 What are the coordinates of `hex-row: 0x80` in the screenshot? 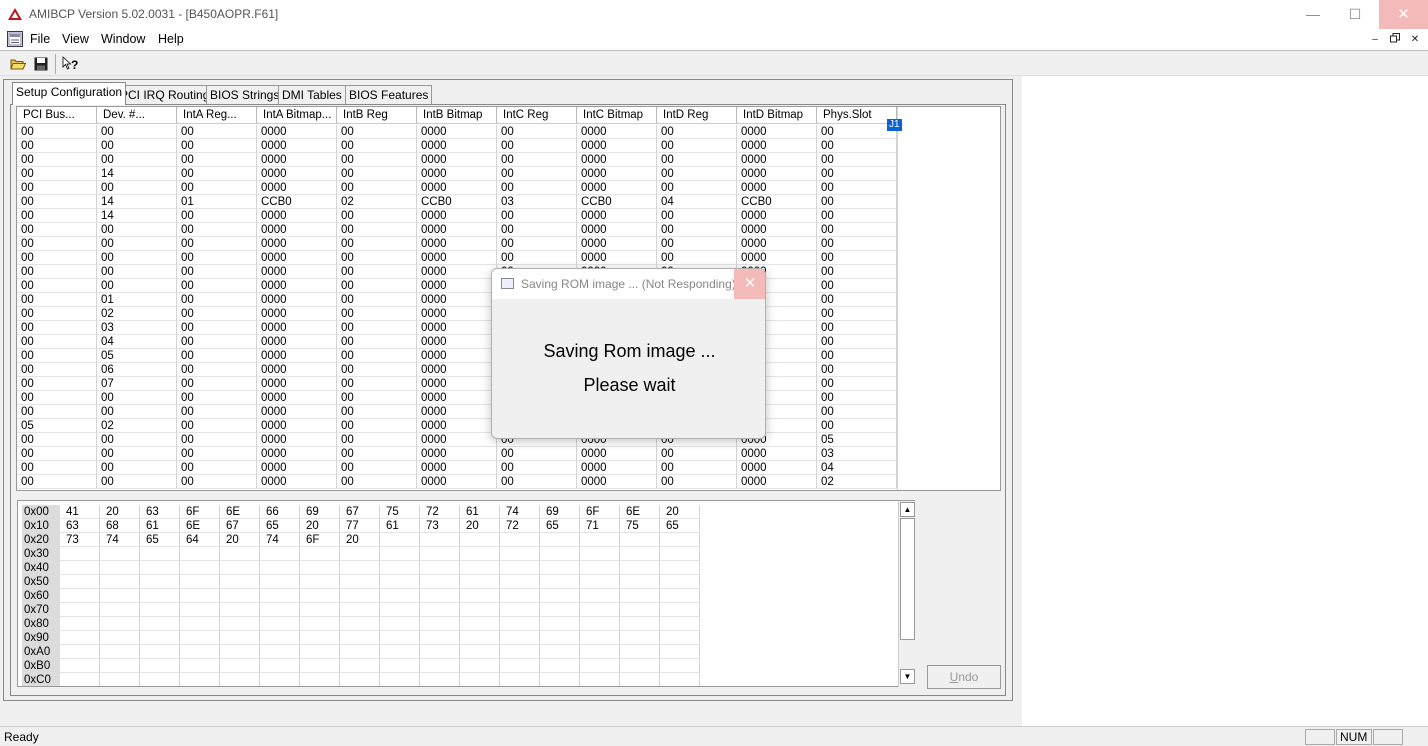 It's located at (458, 624).